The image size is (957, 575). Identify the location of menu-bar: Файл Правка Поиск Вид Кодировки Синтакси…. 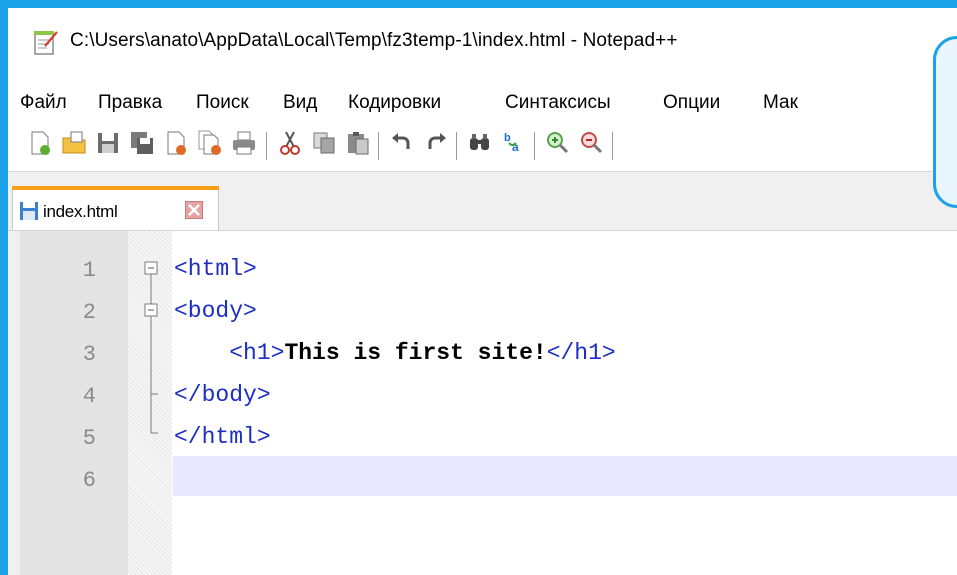
(482, 103).